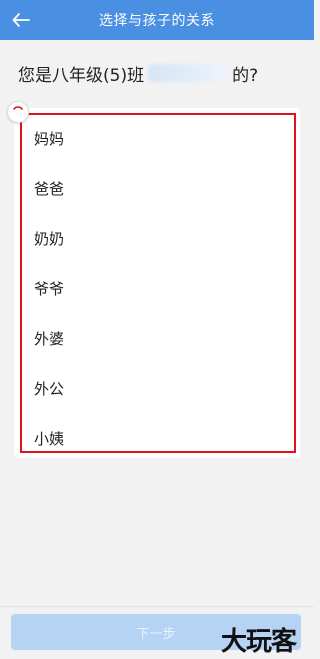 This screenshot has width=320, height=659. I want to click on watermark-logo: 大玩客, so click(259, 641).